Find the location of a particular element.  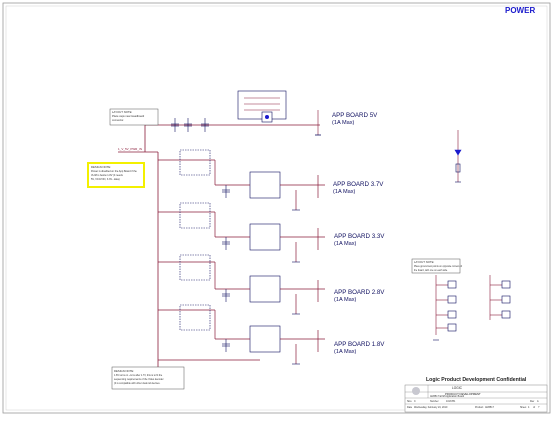

led-indicator-circuit is located at coordinates (458, 156).